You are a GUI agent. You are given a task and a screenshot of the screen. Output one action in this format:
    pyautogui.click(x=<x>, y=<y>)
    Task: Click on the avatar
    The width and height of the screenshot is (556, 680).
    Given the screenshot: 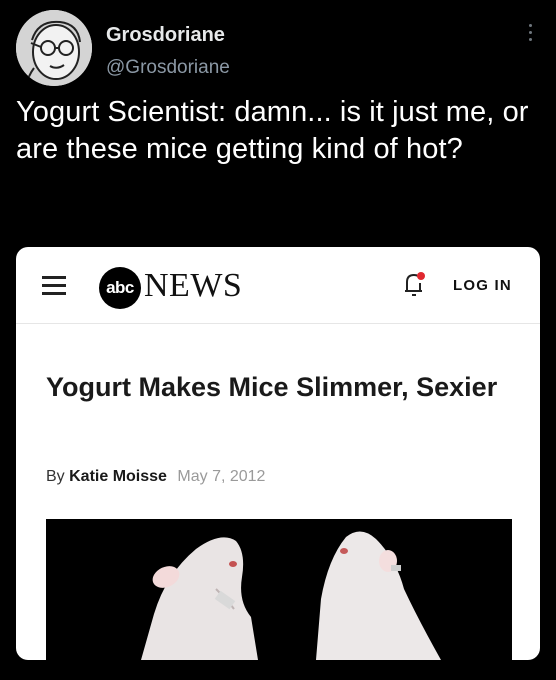 What is the action you would take?
    pyautogui.click(x=54, y=48)
    